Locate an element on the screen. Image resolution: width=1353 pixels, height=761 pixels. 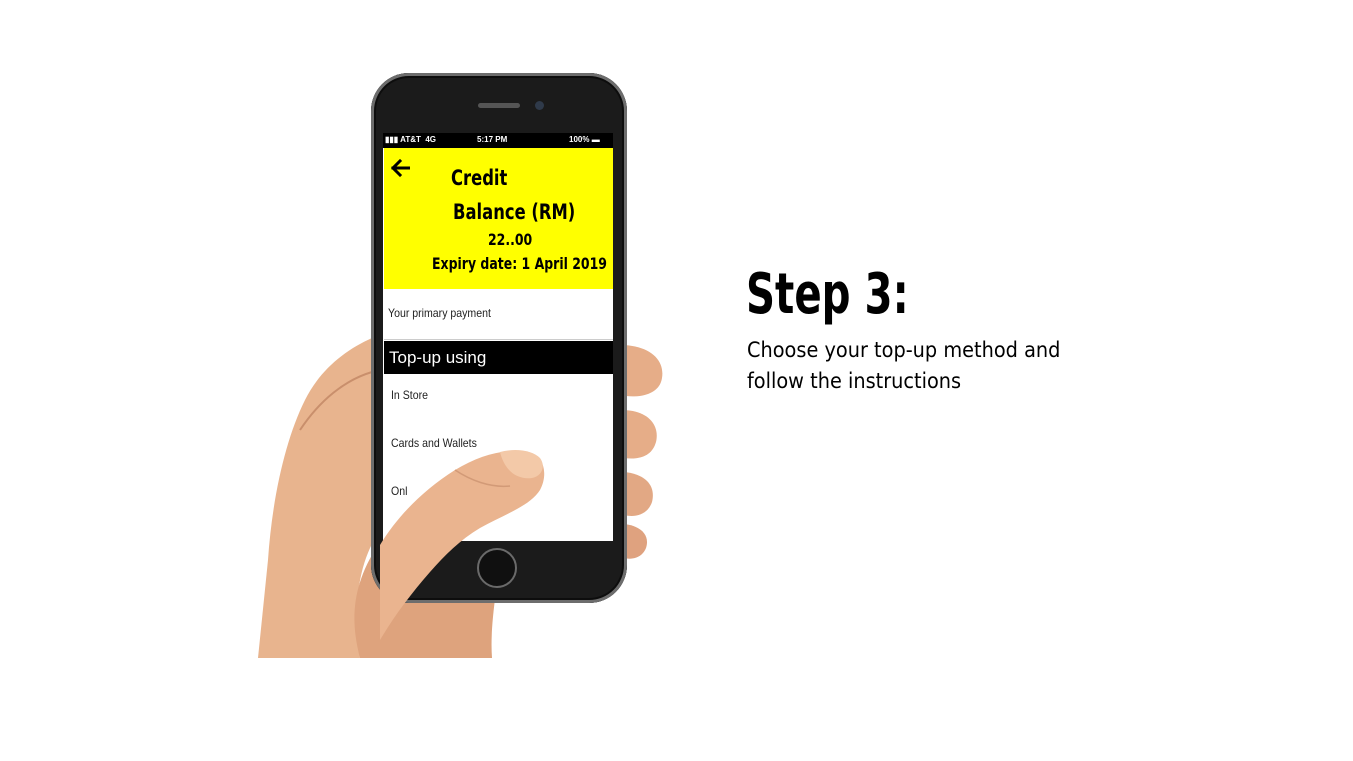
hand-illustration is located at coordinates (460, 494).